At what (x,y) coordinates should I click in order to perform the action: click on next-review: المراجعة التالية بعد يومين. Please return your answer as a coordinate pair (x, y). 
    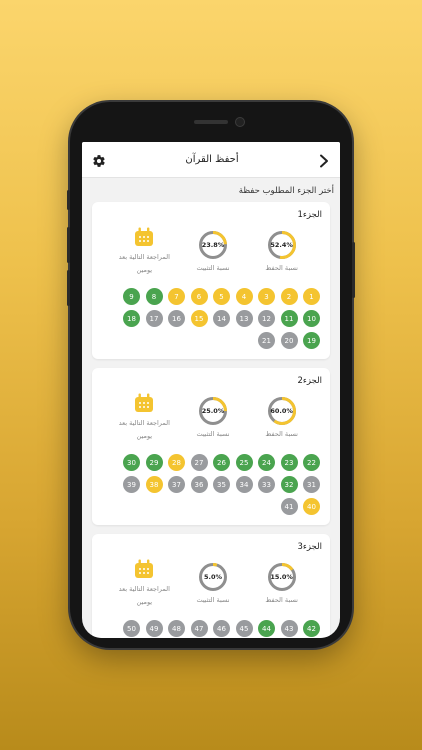
    Looking at the image, I should click on (144, 250).